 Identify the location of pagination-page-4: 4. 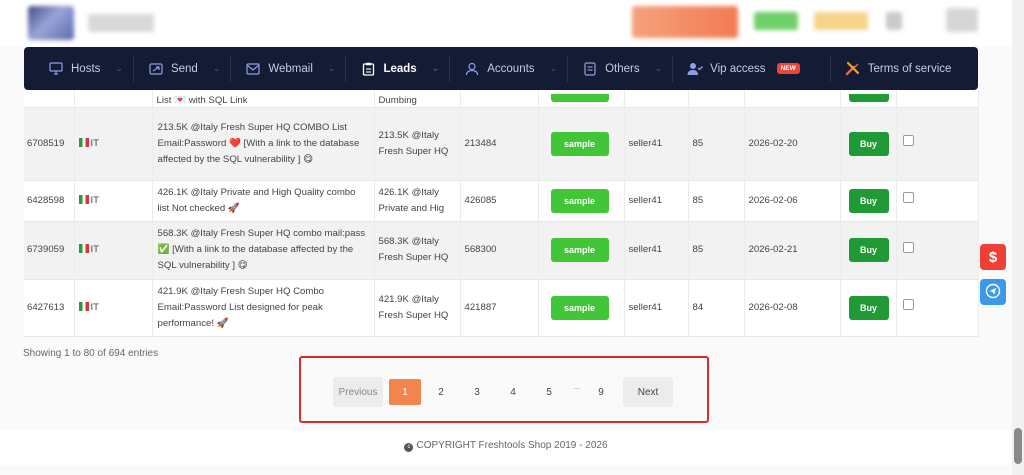
(513, 392).